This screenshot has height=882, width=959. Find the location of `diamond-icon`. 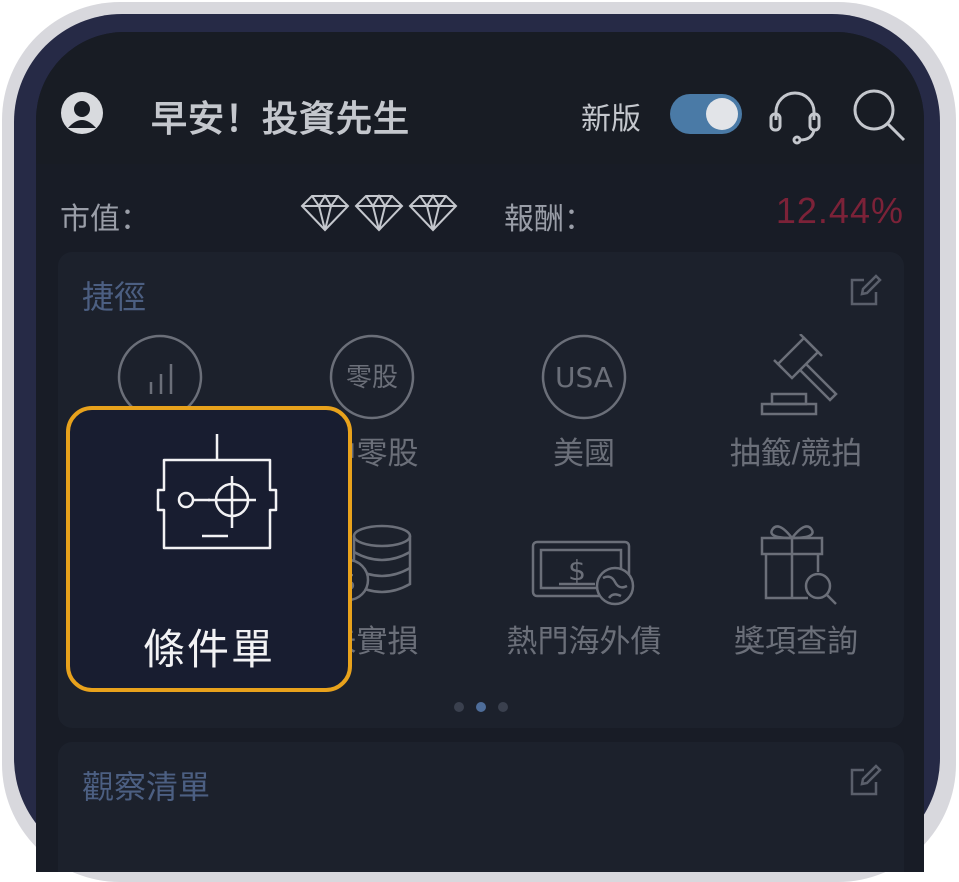

diamond-icon is located at coordinates (378, 213).